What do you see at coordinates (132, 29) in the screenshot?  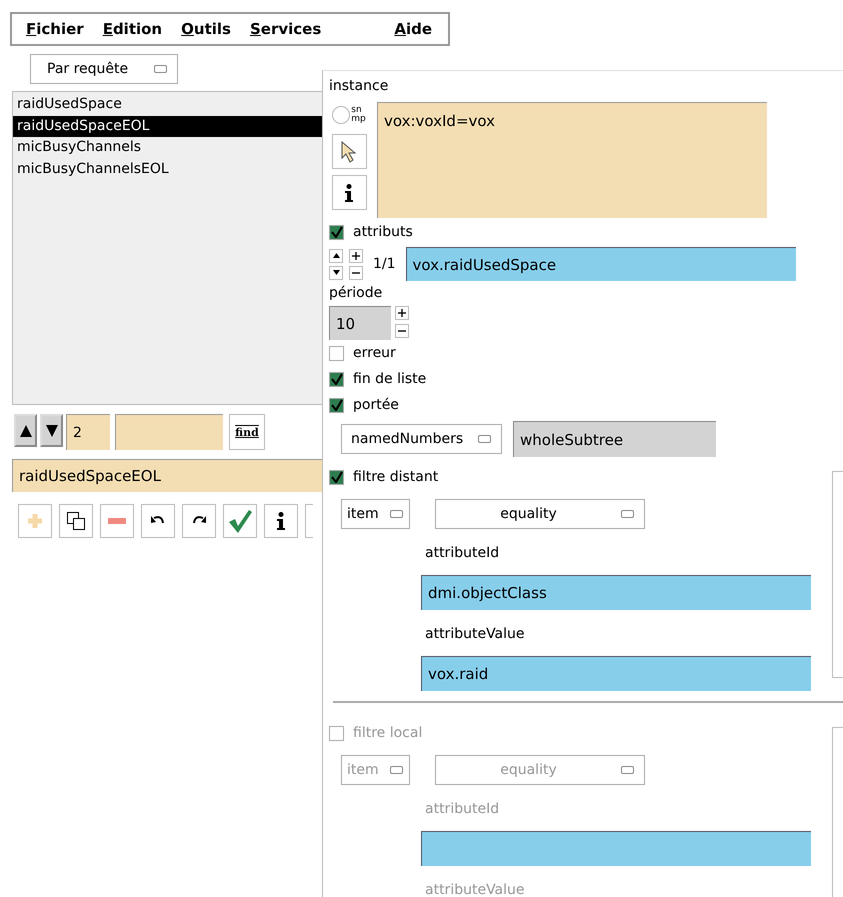 I see `menu-item: Edition` at bounding box center [132, 29].